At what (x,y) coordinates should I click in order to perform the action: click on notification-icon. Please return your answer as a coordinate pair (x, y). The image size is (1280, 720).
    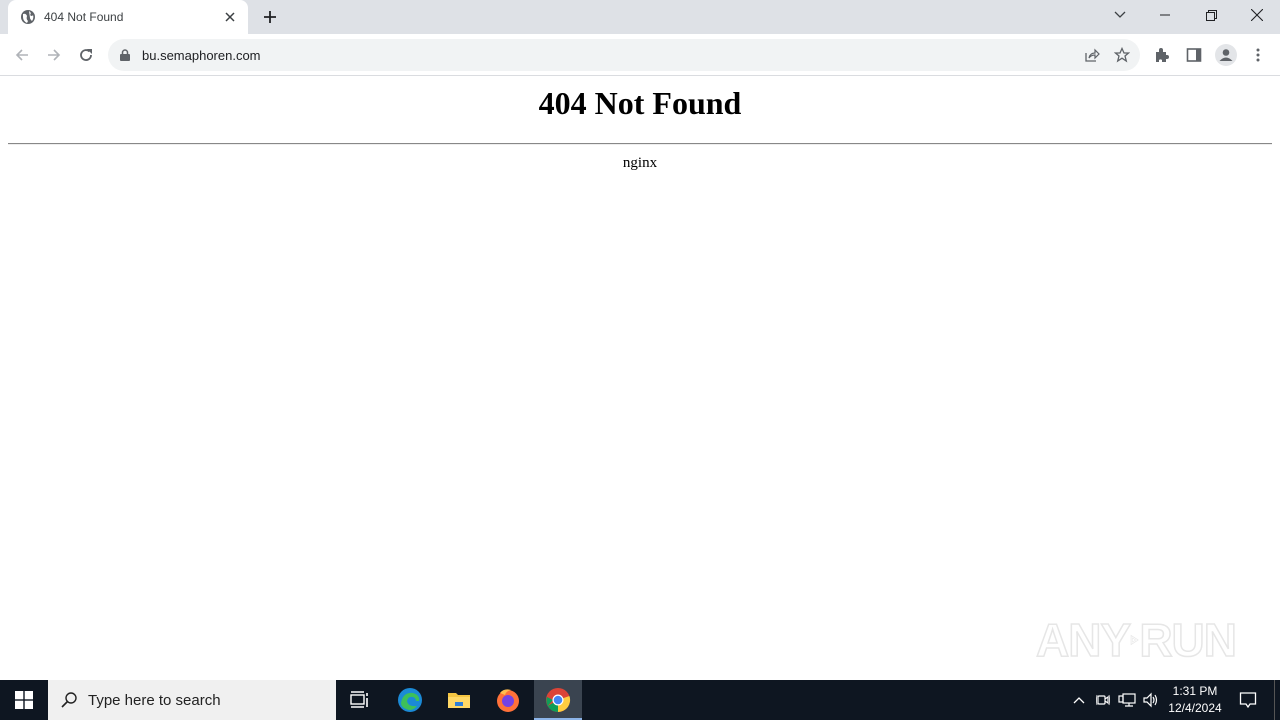
    Looking at the image, I should click on (1248, 700).